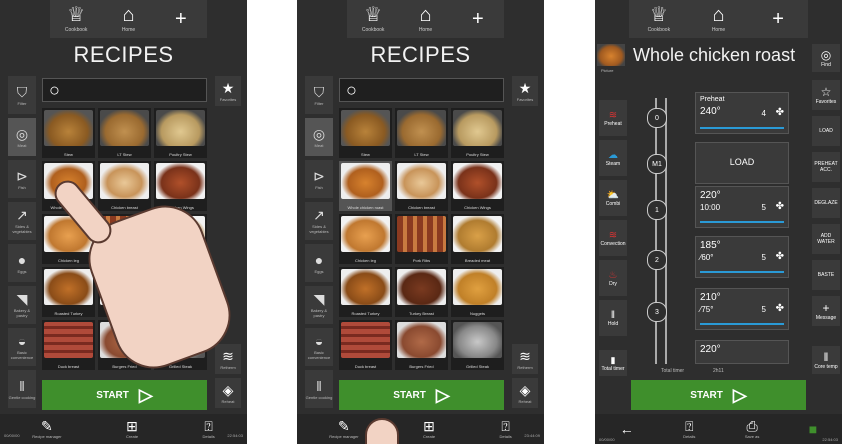 Image resolution: width=842 pixels, height=444 pixels. Describe the element at coordinates (532, 435) in the screenshot. I see `time-text: 23:44:09` at that location.